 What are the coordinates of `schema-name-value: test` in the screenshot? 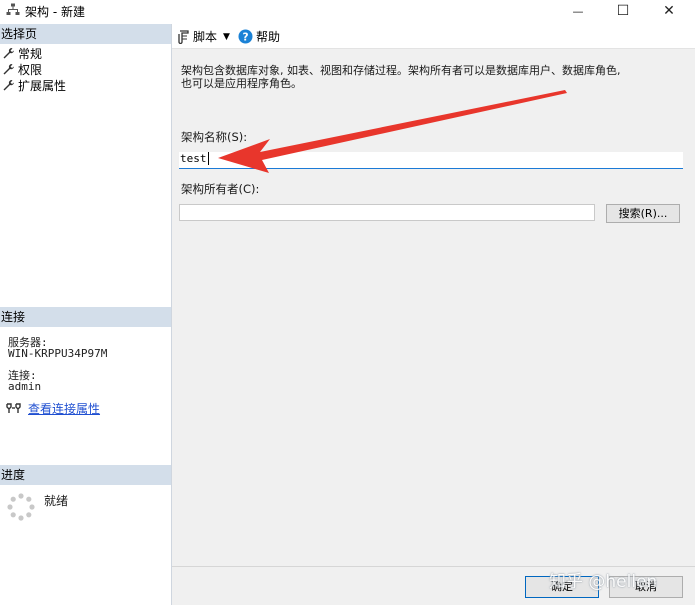 It's located at (193, 158).